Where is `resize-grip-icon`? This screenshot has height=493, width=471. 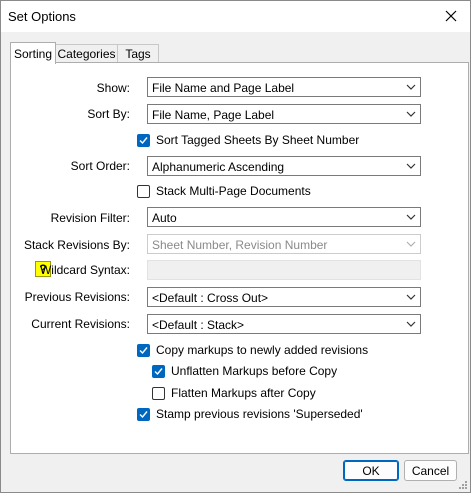
resize-grip-icon is located at coordinates (463, 485).